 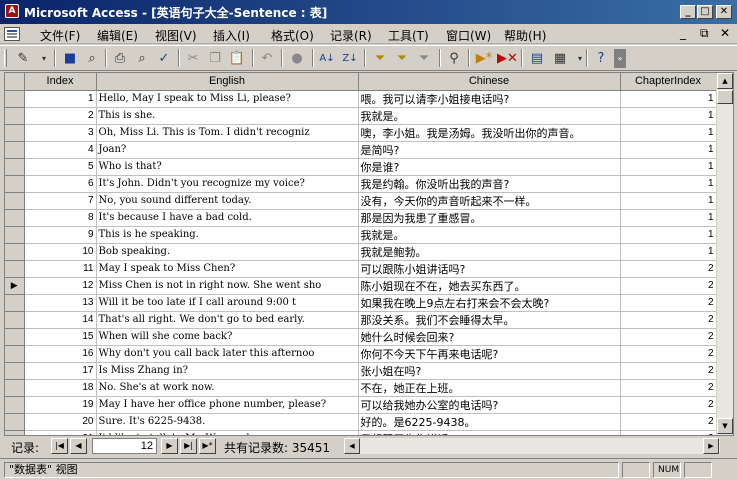 What do you see at coordinates (188, 446) in the screenshot?
I see `last-record-icon: ▶|` at bounding box center [188, 446].